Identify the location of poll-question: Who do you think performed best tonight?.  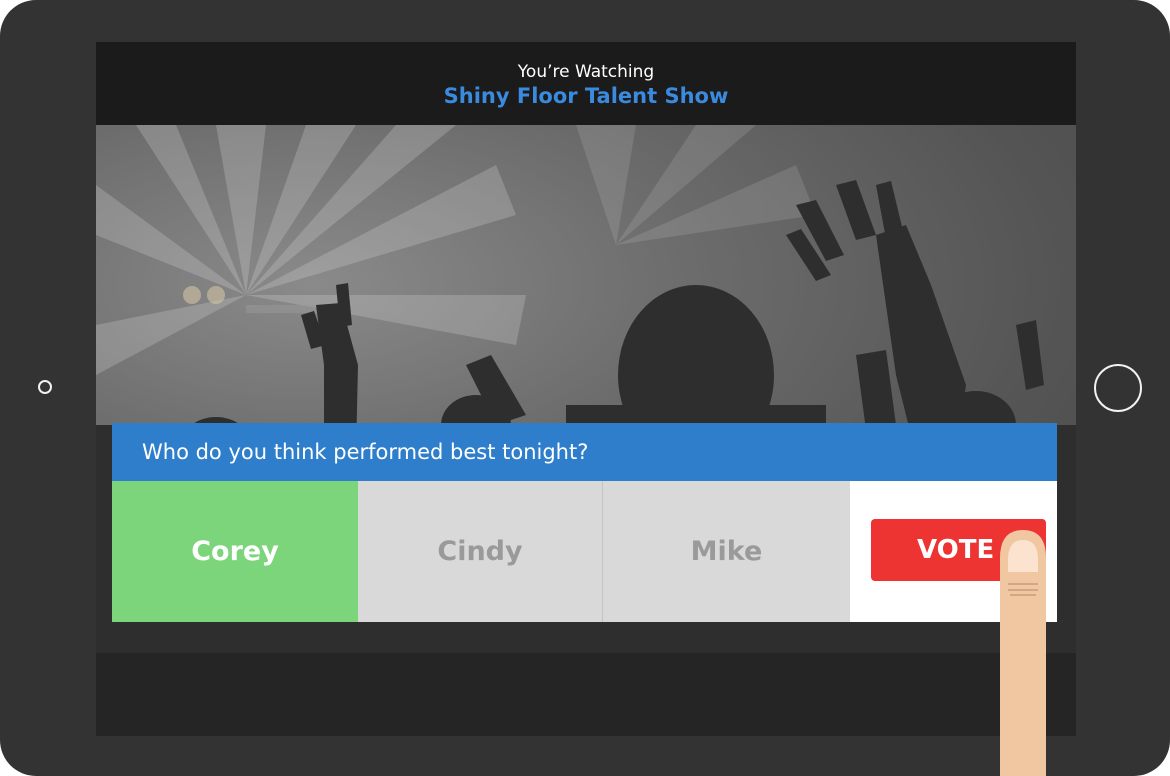
(584, 452).